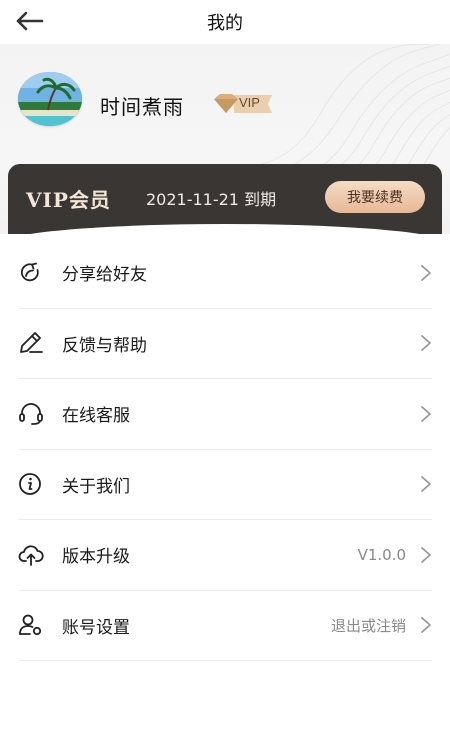 The image size is (450, 750). What do you see at coordinates (96, 416) in the screenshot?
I see `menu-item-label: 在线客服` at bounding box center [96, 416].